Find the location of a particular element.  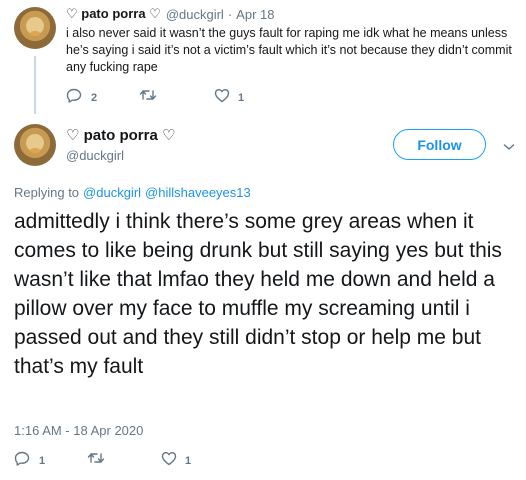

main-timestamp: 1:16 AM - 18 Apr 2020 is located at coordinates (78, 430).